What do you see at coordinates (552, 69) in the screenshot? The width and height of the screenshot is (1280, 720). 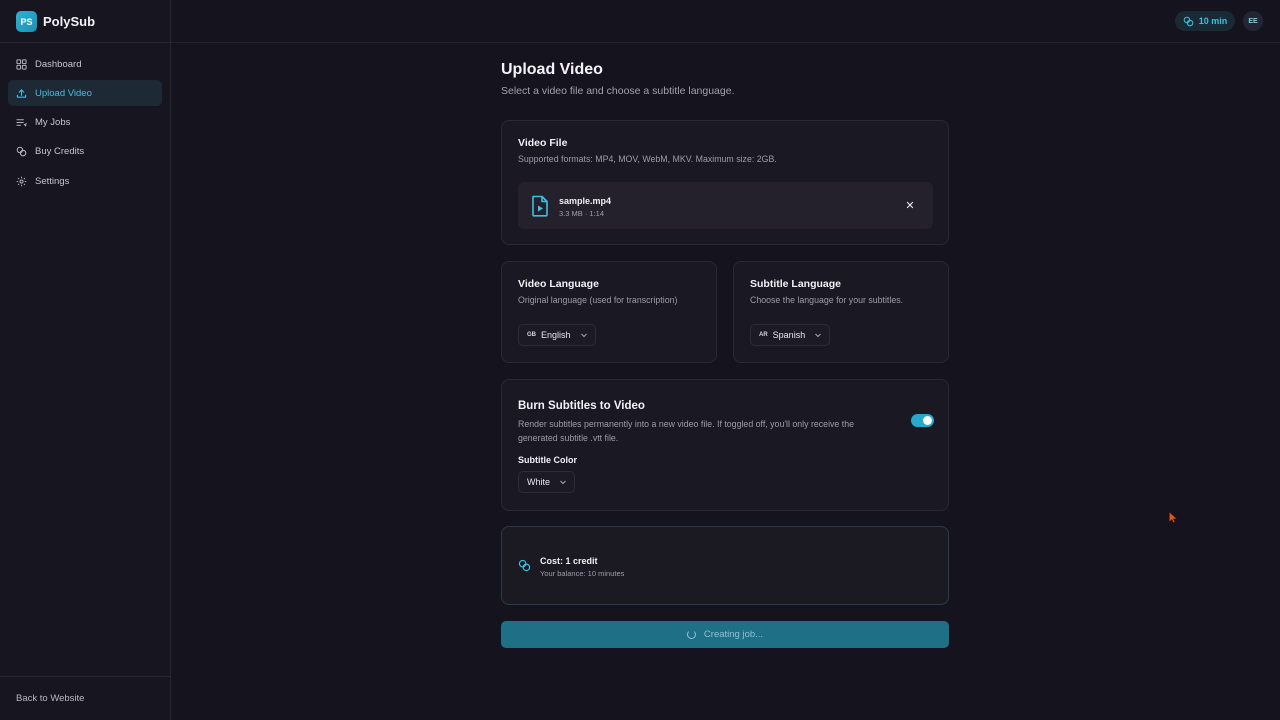 I see `page-title: Upload Video` at bounding box center [552, 69].